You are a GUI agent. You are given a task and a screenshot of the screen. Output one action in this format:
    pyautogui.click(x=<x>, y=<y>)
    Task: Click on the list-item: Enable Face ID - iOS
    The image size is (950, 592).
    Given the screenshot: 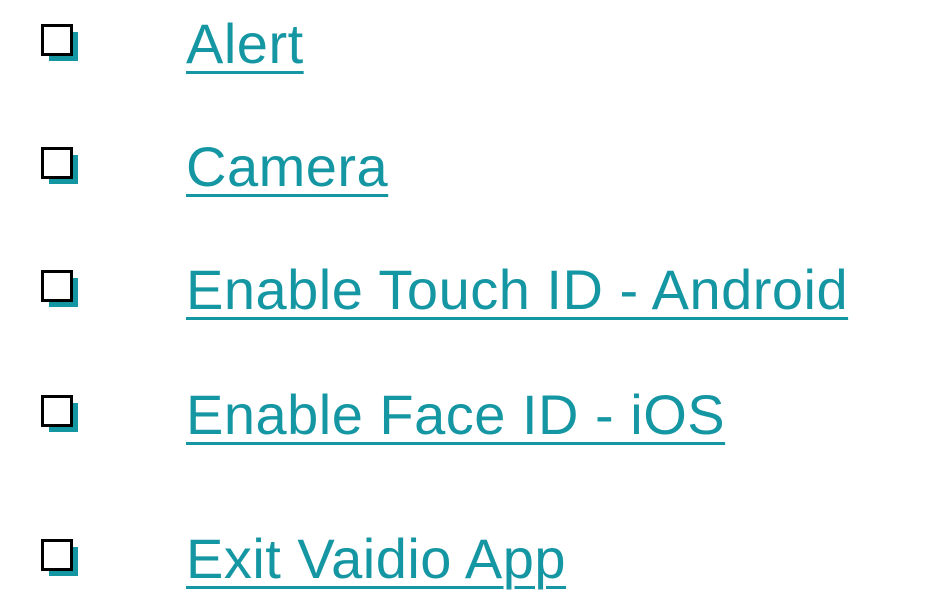 What is the action you would take?
    pyautogui.click(x=475, y=415)
    